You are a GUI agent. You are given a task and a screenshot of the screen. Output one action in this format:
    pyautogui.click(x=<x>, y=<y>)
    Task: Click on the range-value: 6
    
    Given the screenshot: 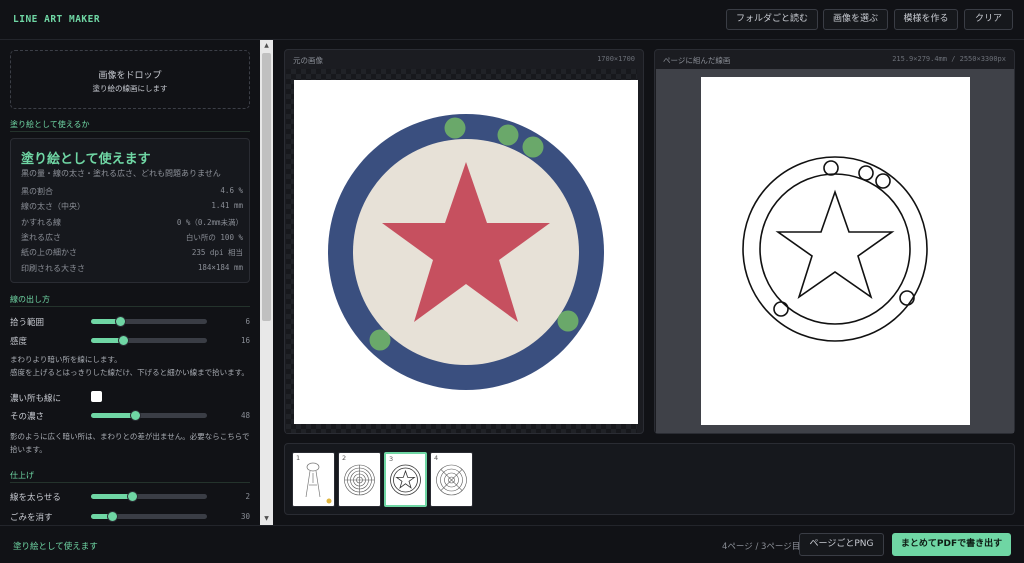 What is the action you would take?
    pyautogui.click(x=247, y=321)
    